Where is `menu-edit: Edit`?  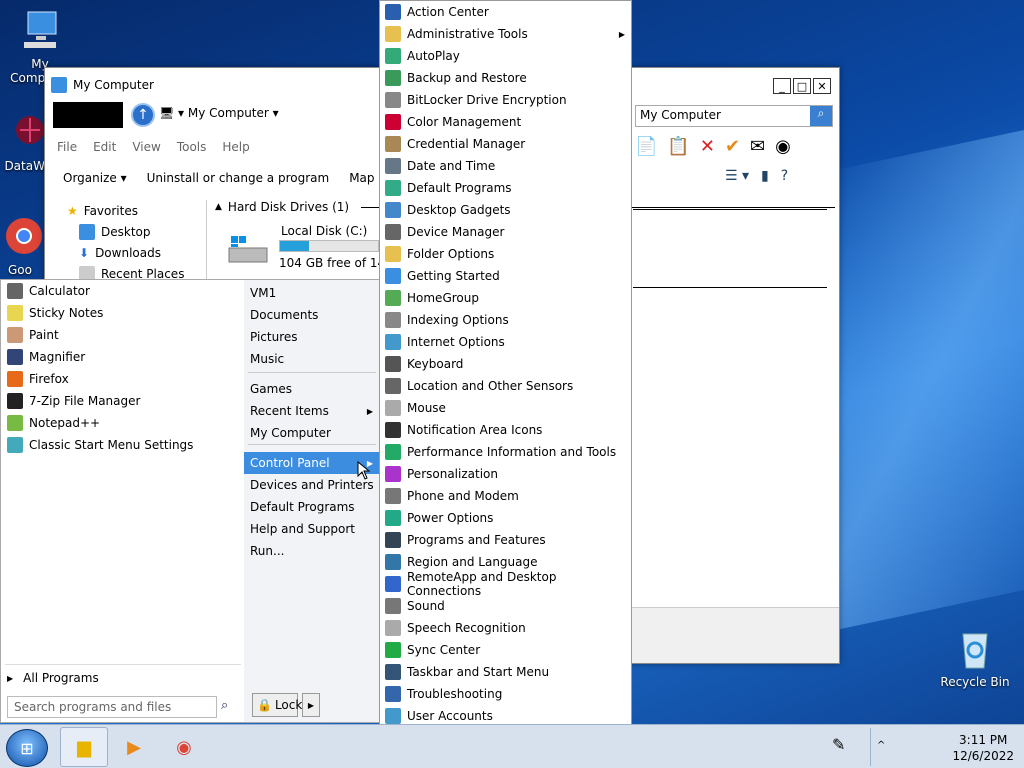 menu-edit: Edit is located at coordinates (104, 147).